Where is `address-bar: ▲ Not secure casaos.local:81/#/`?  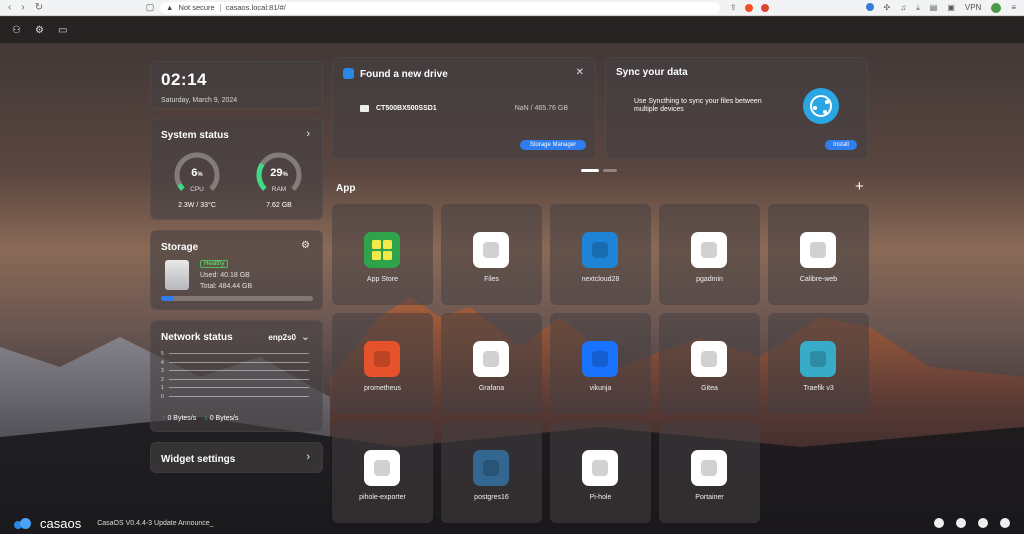 address-bar: ▲ Not secure casaos.local:81/#/ is located at coordinates (440, 7).